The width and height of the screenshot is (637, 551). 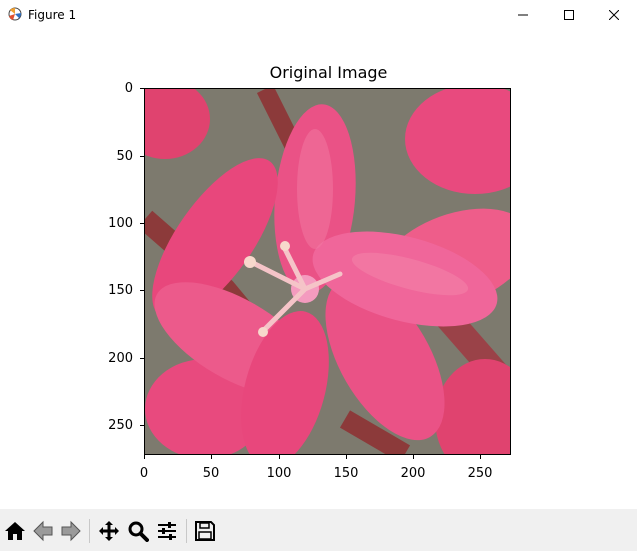 I want to click on home-button, so click(x=15, y=531).